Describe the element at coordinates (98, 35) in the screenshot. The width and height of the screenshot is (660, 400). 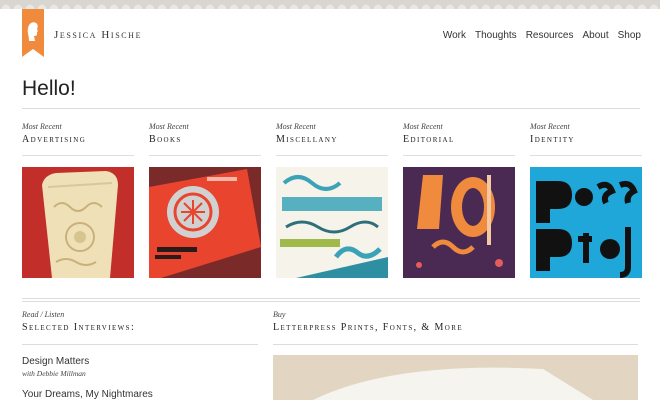
I see `site-title: Jessica Hische` at that location.